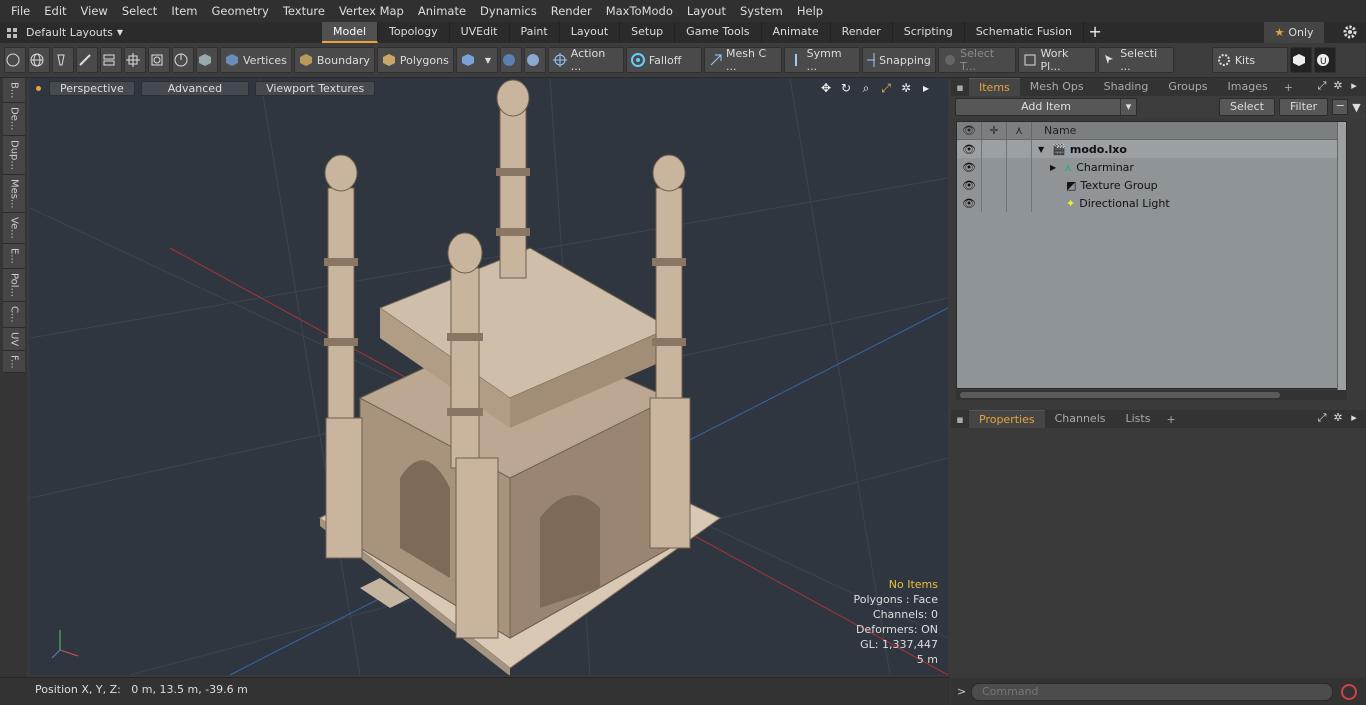  What do you see at coordinates (1187, 87) in the screenshot?
I see `tab-groups: Groups` at bounding box center [1187, 87].